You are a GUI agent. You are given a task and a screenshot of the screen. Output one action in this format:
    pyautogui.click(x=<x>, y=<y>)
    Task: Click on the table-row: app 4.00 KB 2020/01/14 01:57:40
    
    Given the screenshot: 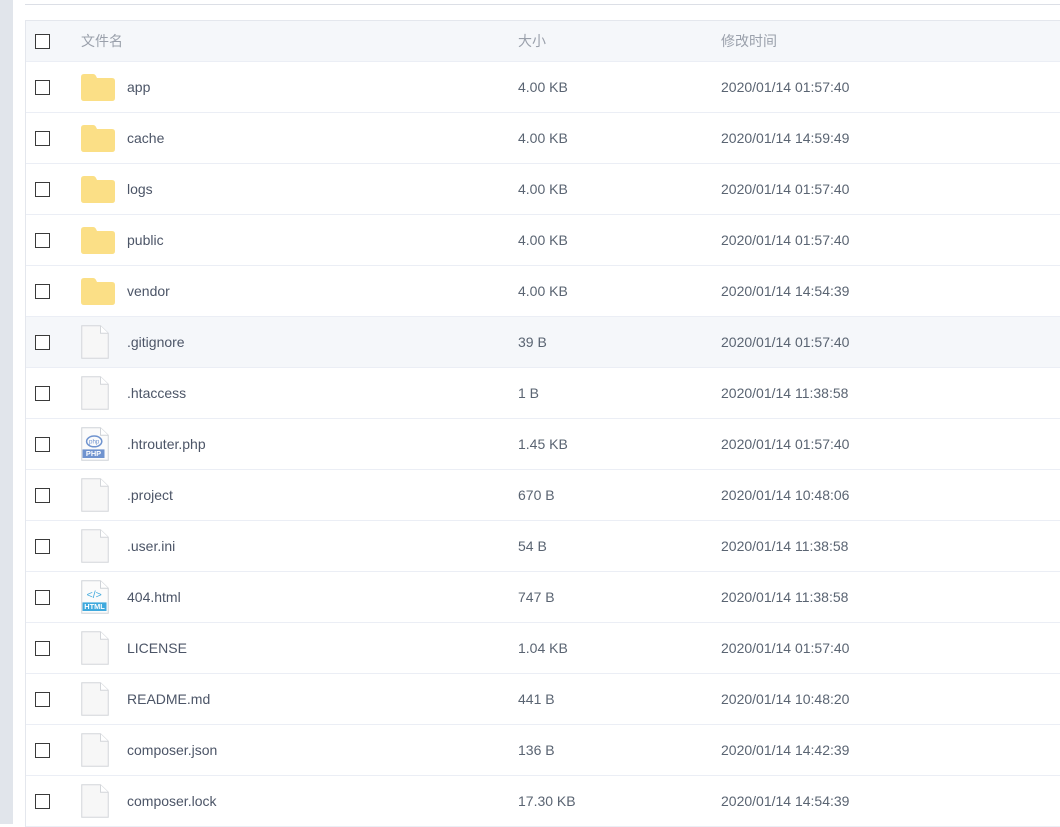 What is the action you would take?
    pyautogui.click(x=543, y=87)
    